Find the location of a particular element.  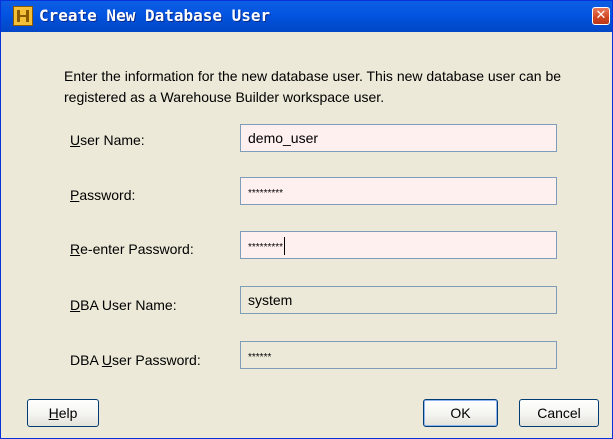

reenter-password-label: Re-enter Password: is located at coordinates (132, 249).